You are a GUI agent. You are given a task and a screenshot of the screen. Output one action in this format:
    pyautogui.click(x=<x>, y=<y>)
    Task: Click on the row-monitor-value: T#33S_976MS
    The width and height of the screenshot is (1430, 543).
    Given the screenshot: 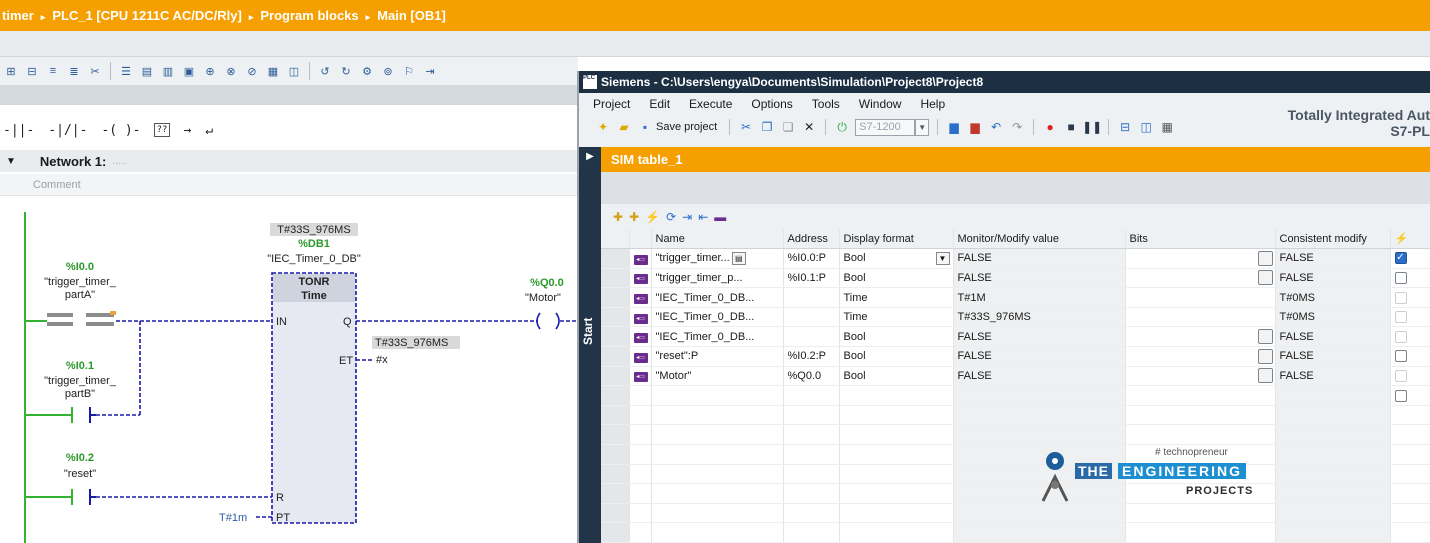 What is the action you would take?
    pyautogui.click(x=1039, y=317)
    